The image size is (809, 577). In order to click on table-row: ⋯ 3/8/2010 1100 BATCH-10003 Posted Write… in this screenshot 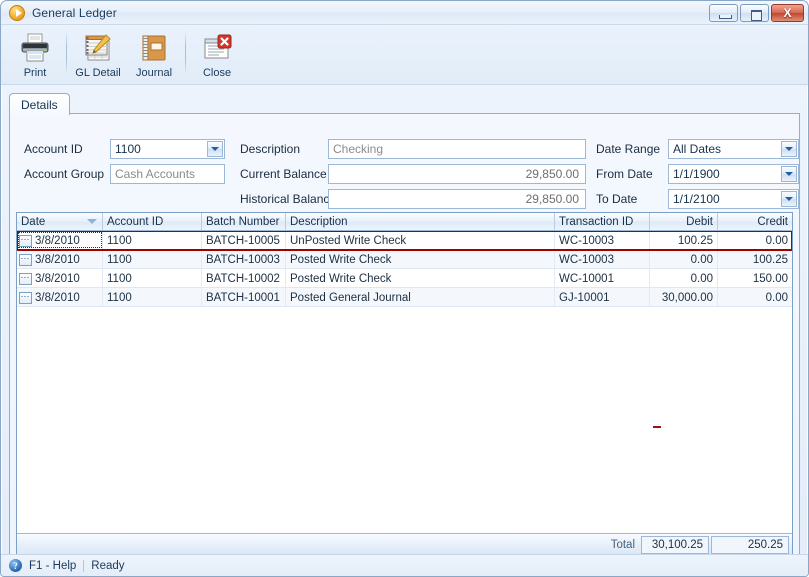, I will do `click(404, 259)`.